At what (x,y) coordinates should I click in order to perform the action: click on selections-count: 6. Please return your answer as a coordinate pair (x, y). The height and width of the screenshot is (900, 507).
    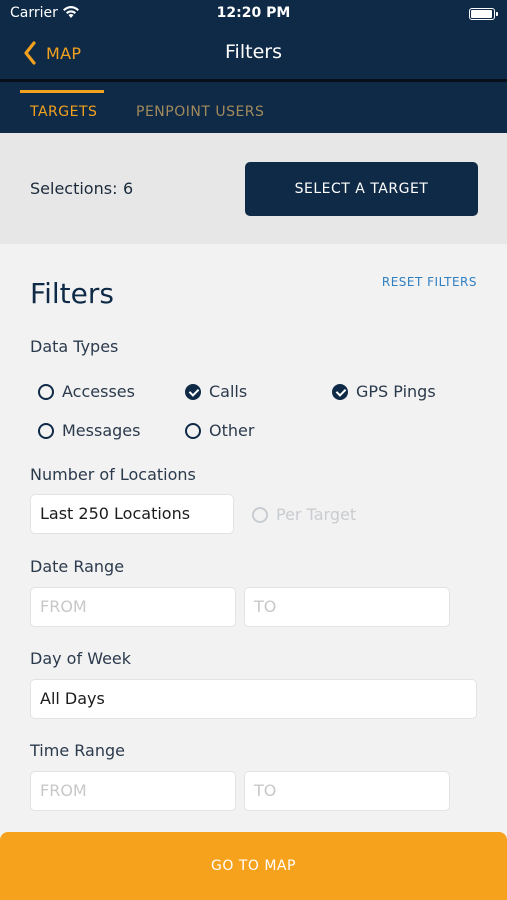
    Looking at the image, I should click on (128, 188).